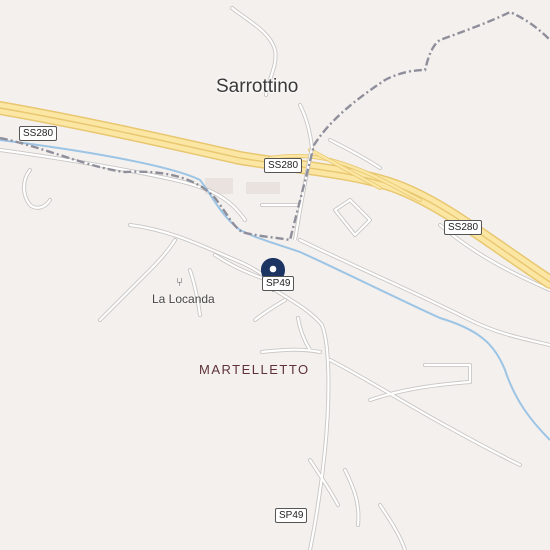  I want to click on route-shield-ss280-west: SS280, so click(38, 133).